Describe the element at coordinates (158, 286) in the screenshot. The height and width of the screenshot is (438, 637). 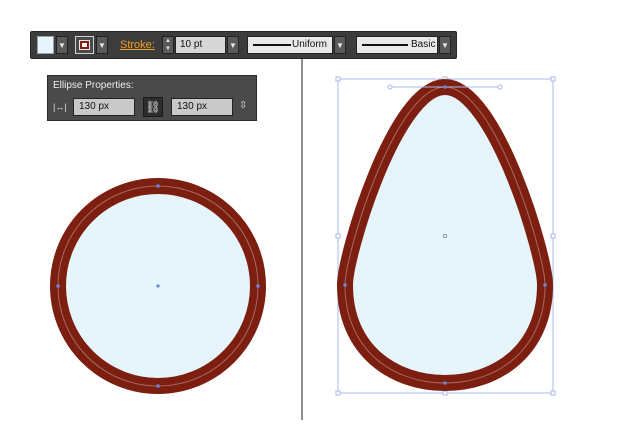
I see `ellipse-center-point` at that location.